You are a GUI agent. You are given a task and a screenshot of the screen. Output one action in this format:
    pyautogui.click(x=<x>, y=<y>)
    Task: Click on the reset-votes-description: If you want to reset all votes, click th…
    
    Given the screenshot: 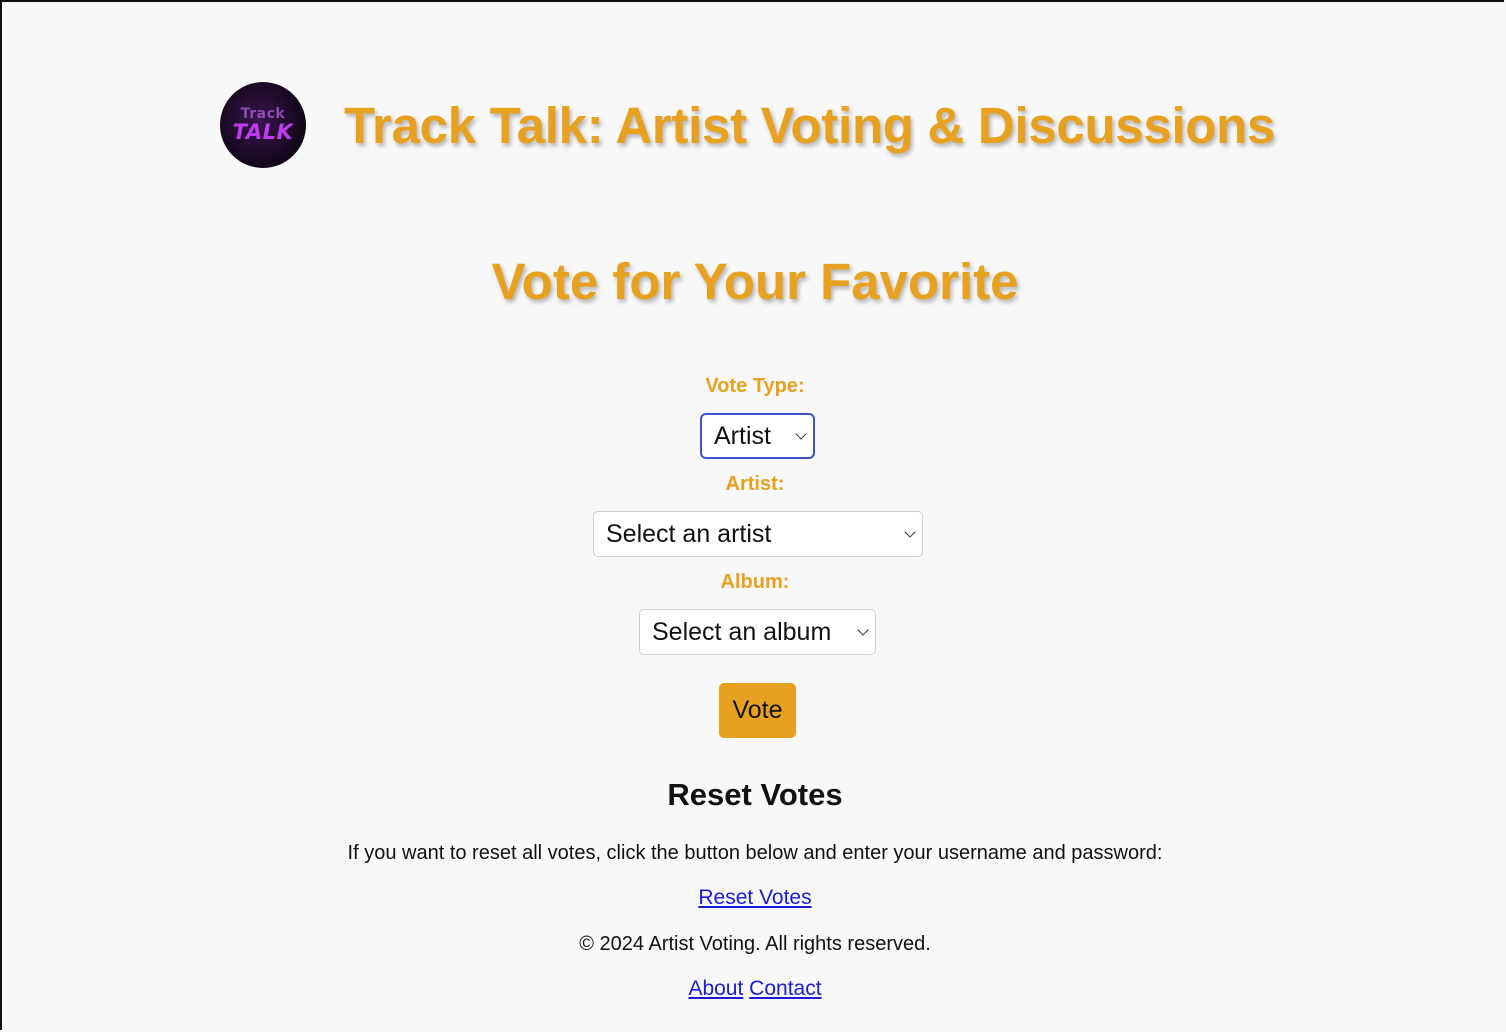 What is the action you would take?
    pyautogui.click(x=755, y=853)
    